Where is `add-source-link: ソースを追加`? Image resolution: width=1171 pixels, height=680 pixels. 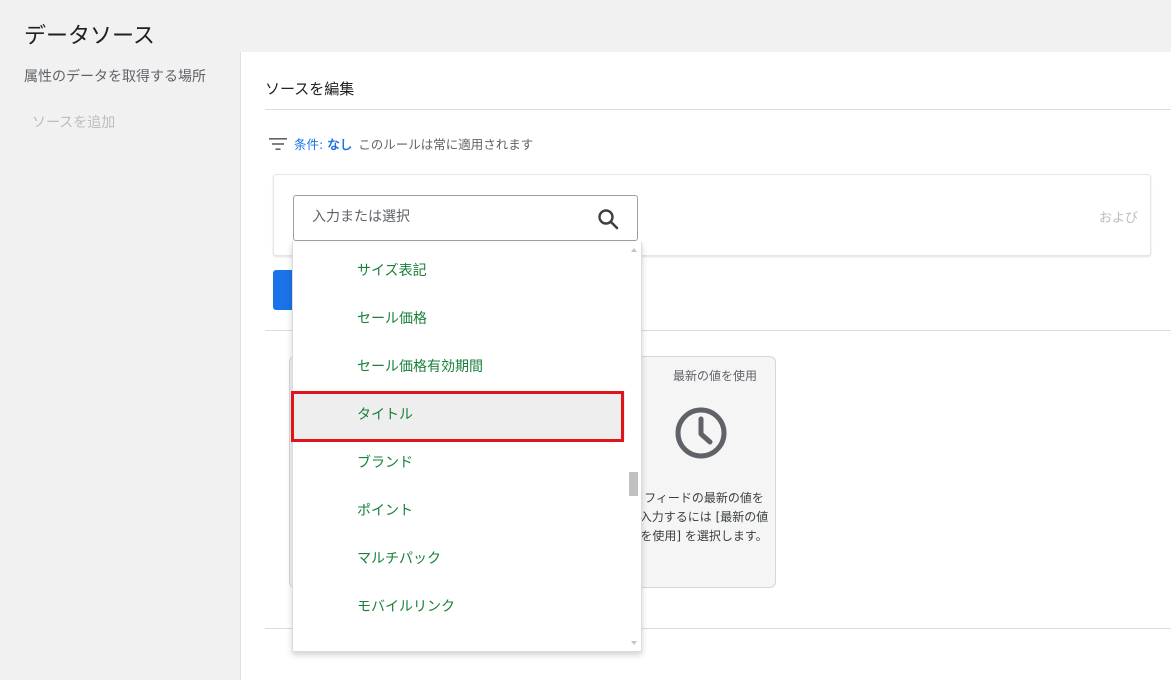
add-source-link: ソースを追加 is located at coordinates (73, 122).